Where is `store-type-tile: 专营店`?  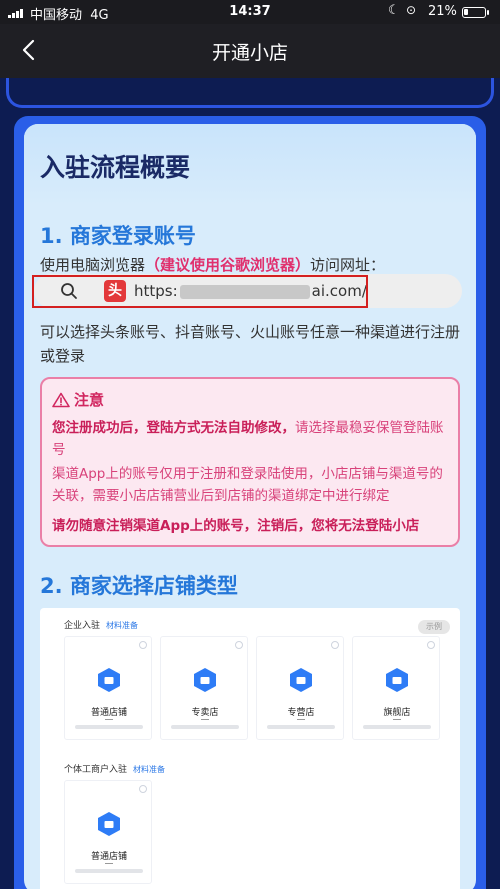 store-type-tile: 专营店 is located at coordinates (300, 688).